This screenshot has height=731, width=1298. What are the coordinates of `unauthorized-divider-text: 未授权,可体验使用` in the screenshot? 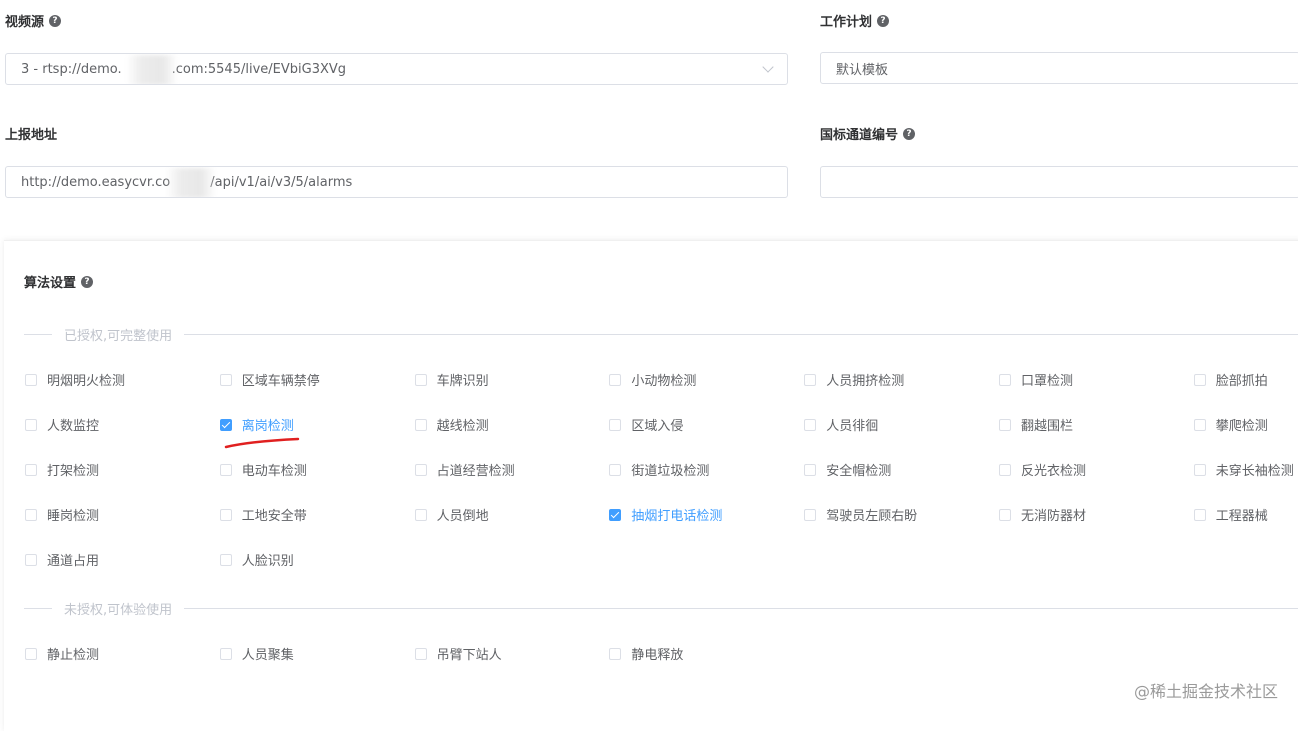 It's located at (118, 608).